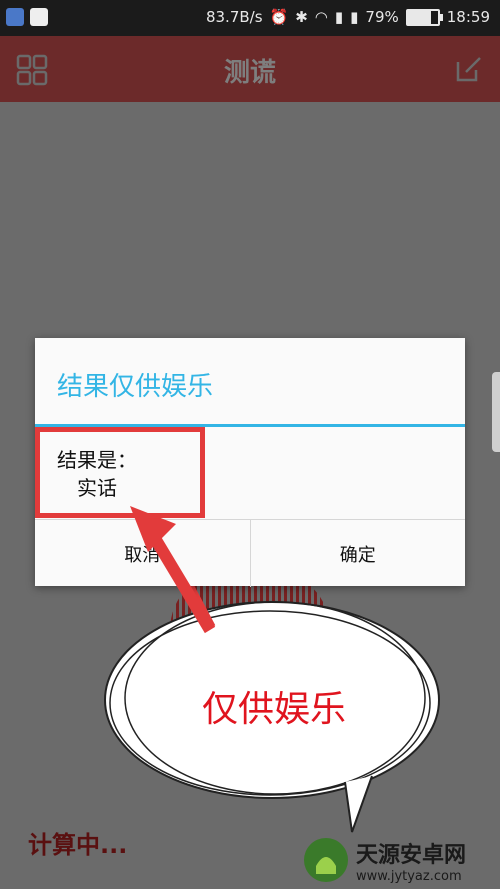  I want to click on shield-icon, so click(15, 17).